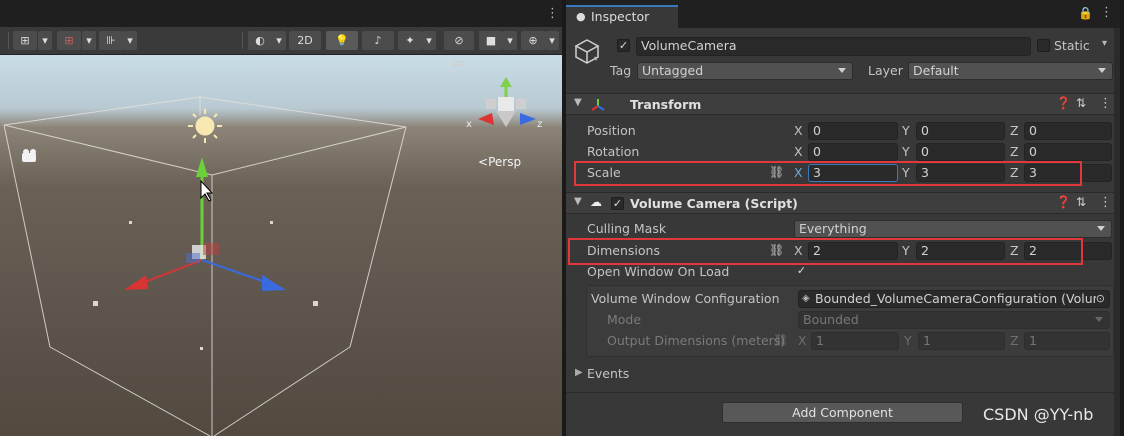 Image resolution: width=1124 pixels, height=436 pixels. What do you see at coordinates (1117, 232) in the screenshot?
I see `inspector-scrollbar` at bounding box center [1117, 232].